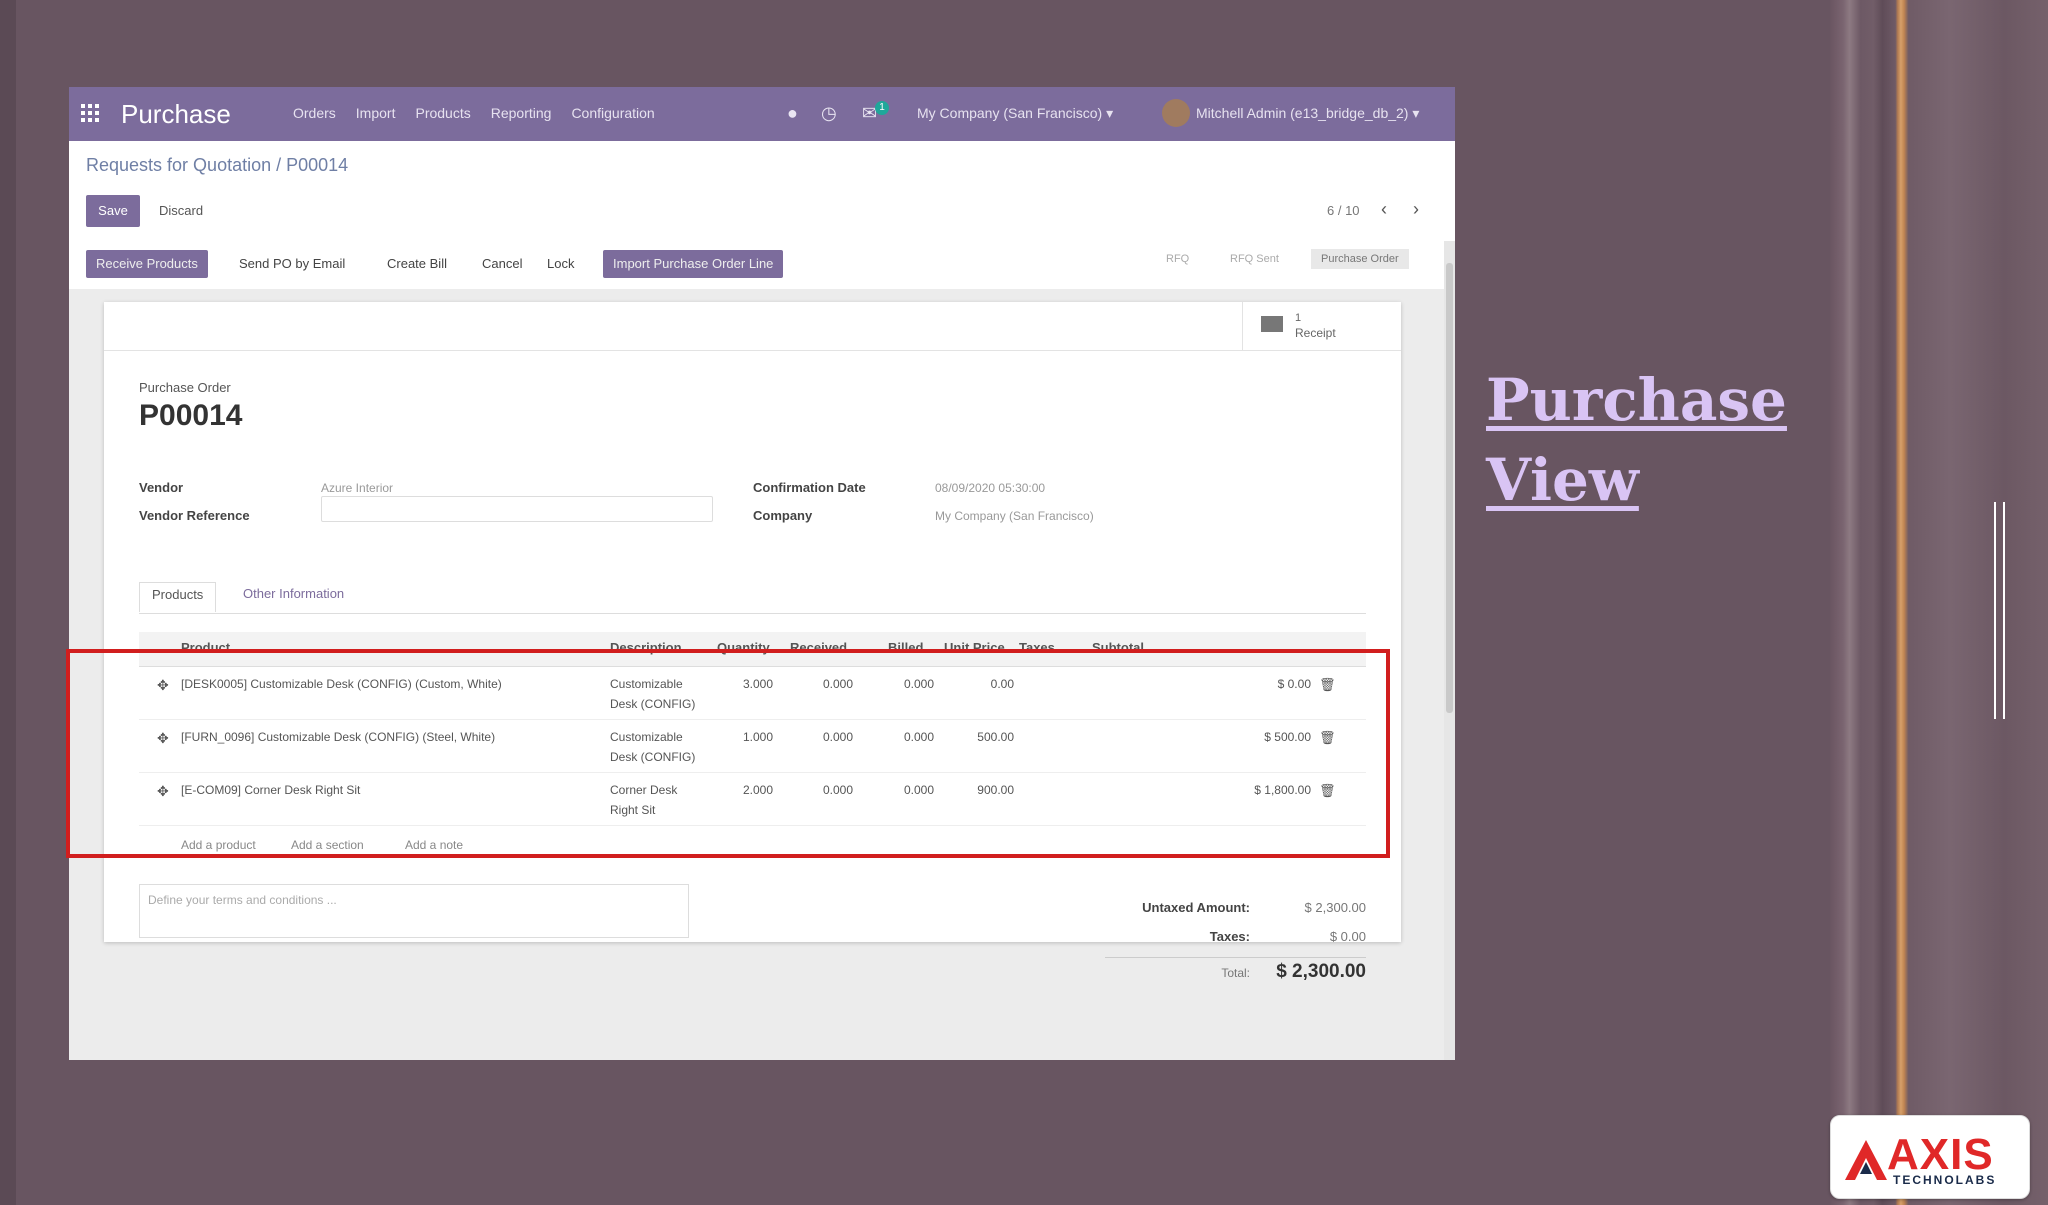  What do you see at coordinates (1235, 957) in the screenshot?
I see `totals-divider` at bounding box center [1235, 957].